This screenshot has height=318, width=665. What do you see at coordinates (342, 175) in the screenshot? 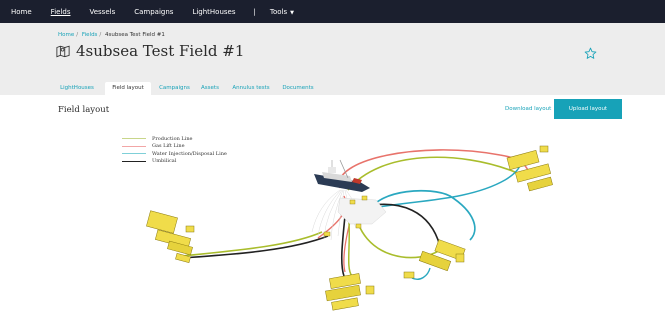
I see `vessel-illustration` at bounding box center [342, 175].